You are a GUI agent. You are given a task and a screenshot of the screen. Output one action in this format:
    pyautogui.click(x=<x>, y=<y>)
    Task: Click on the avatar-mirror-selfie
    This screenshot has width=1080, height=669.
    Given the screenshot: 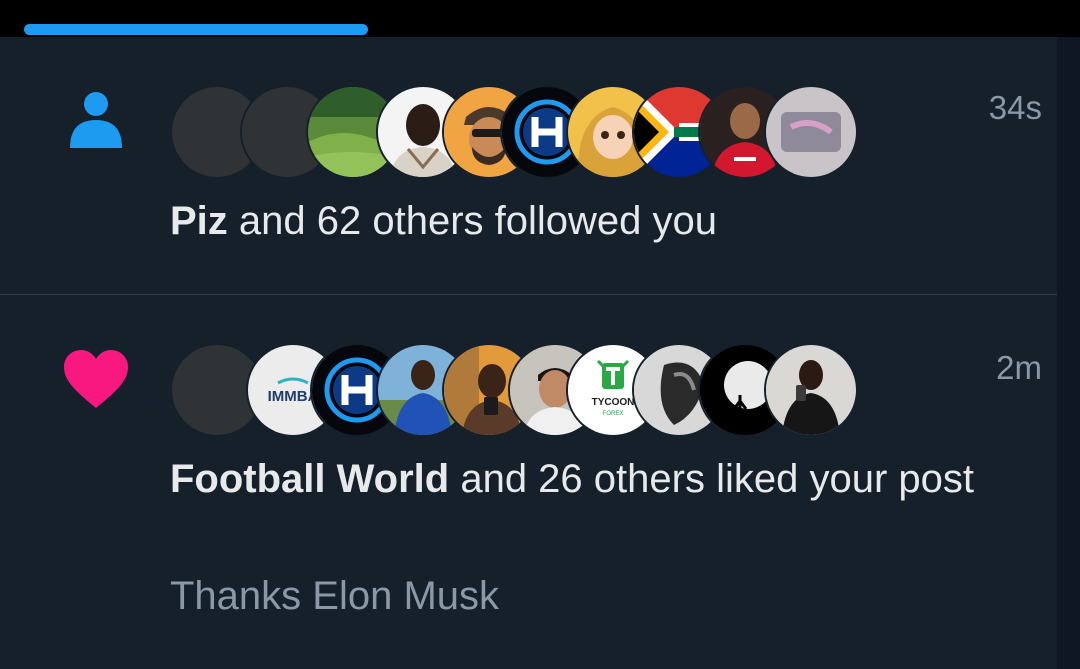 What is the action you would take?
    pyautogui.click(x=811, y=390)
    